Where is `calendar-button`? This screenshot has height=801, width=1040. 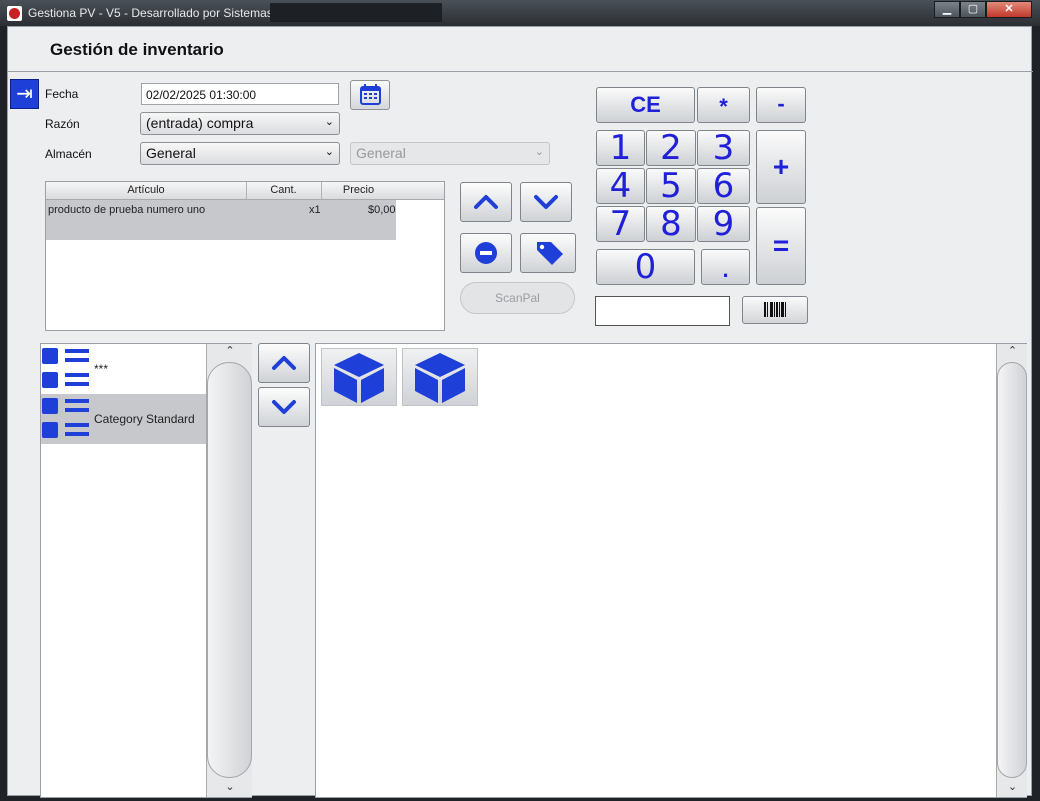
calendar-button is located at coordinates (370, 95).